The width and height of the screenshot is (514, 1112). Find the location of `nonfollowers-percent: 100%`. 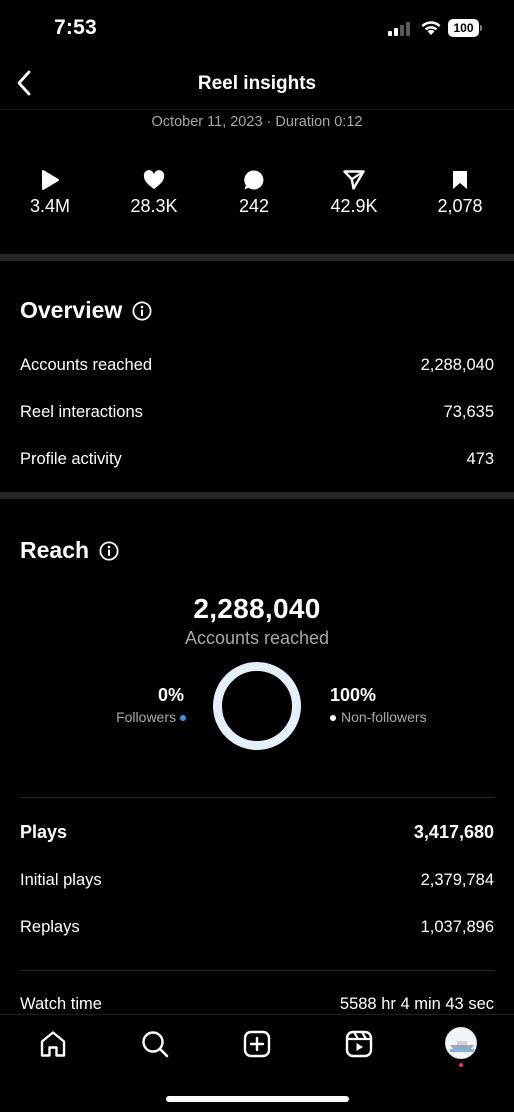

nonfollowers-percent: 100% is located at coordinates (353, 695).